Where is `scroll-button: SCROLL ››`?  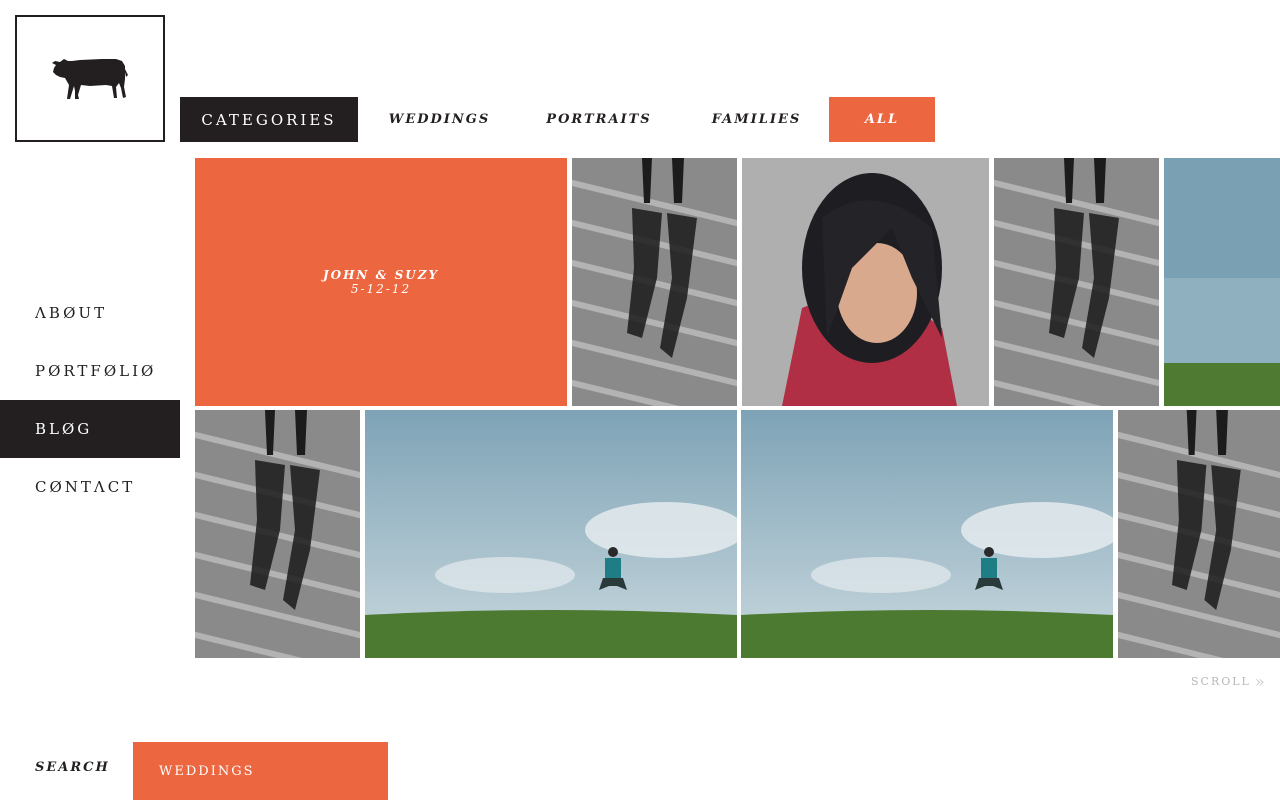
scroll-button: SCROLL ›› is located at coordinates (1228, 681).